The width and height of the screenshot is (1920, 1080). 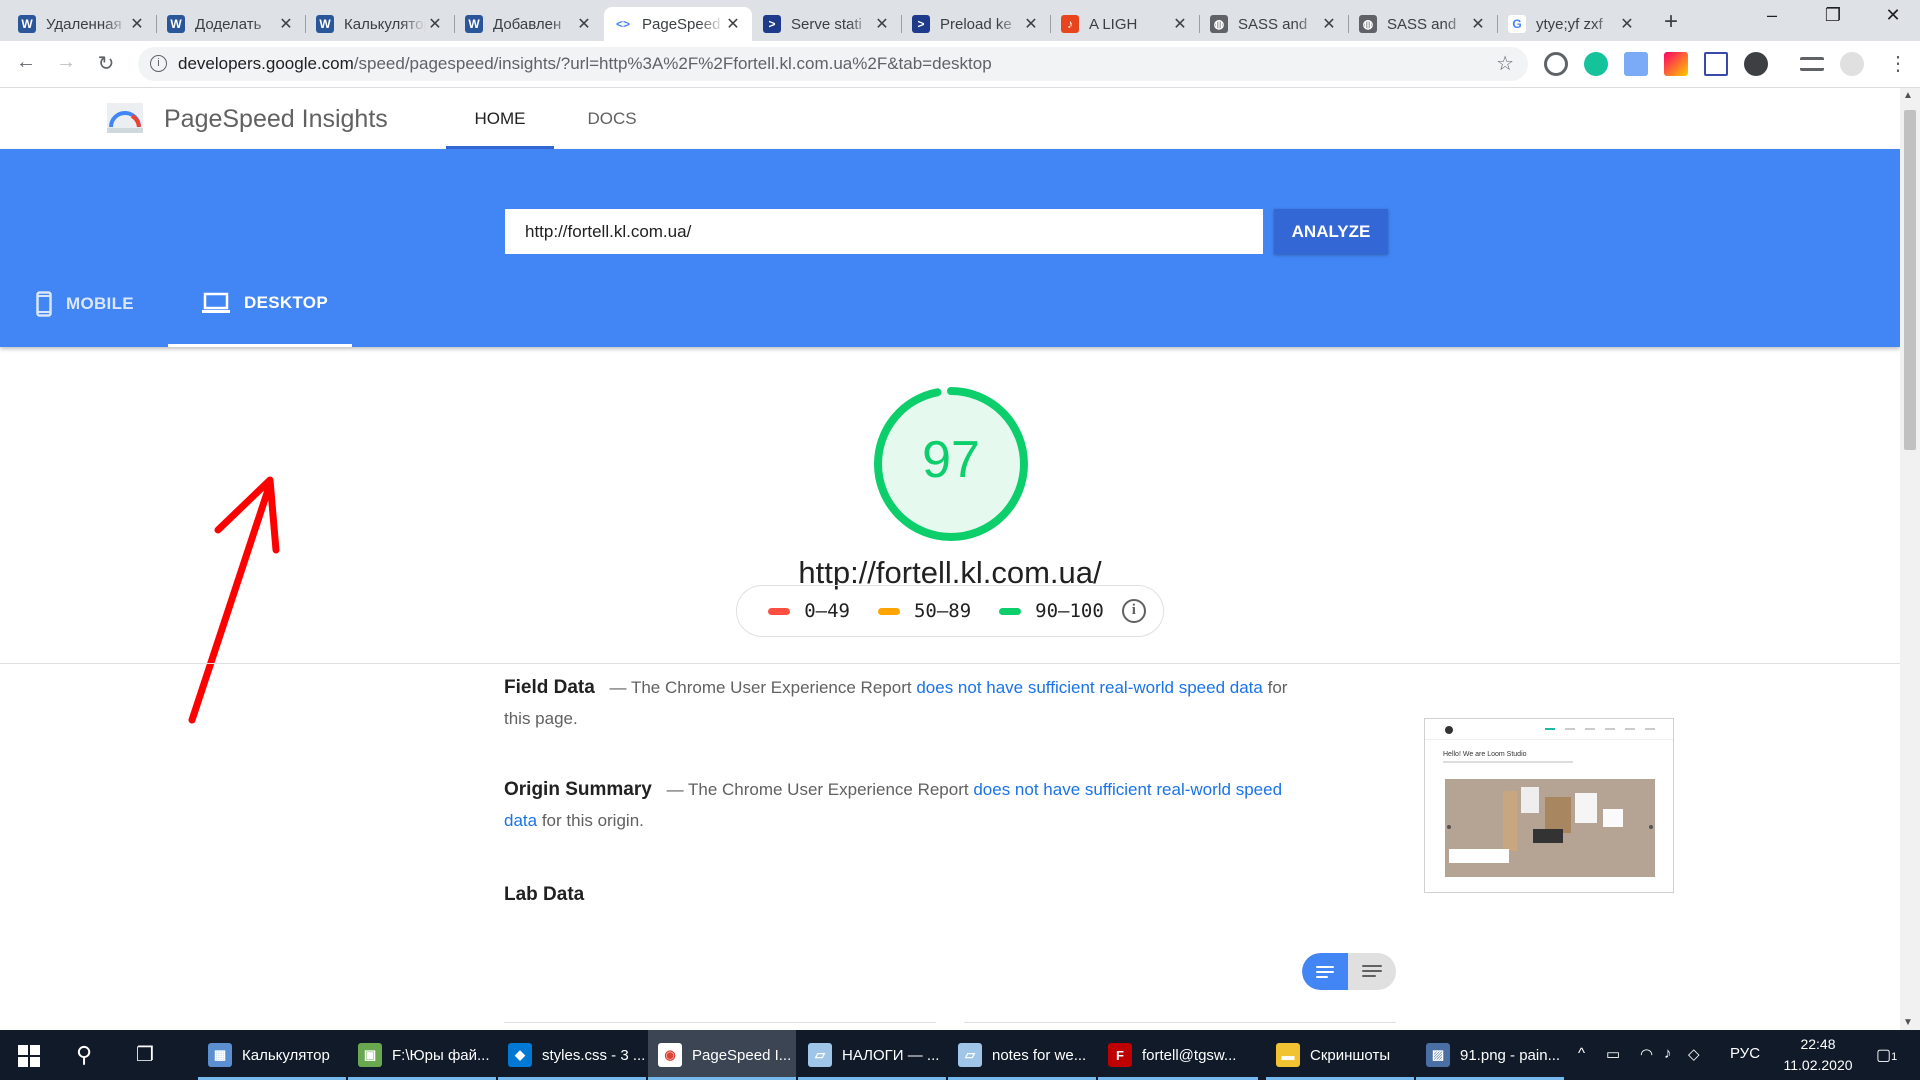 I want to click on tab-mobile: MOBILE, so click(x=96, y=304).